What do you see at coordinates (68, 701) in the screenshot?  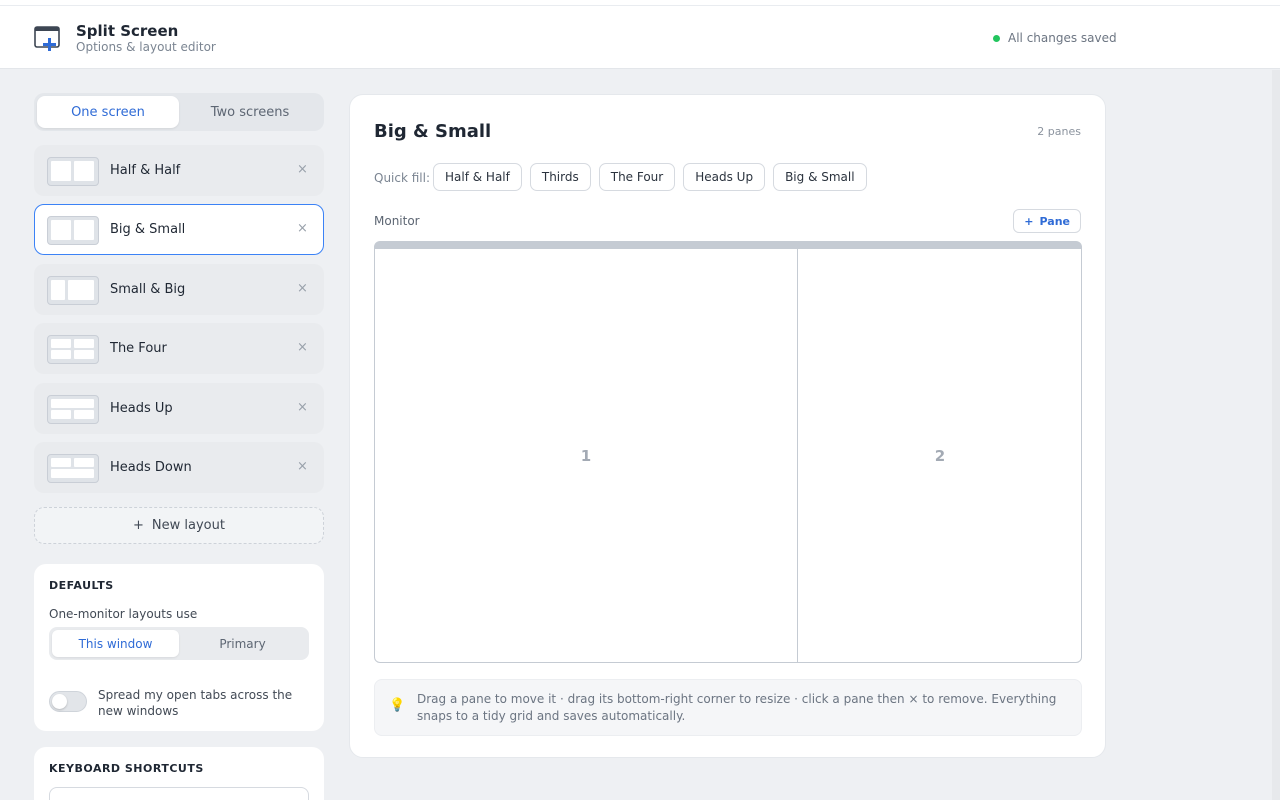 I see `spread-tabs-toggle` at bounding box center [68, 701].